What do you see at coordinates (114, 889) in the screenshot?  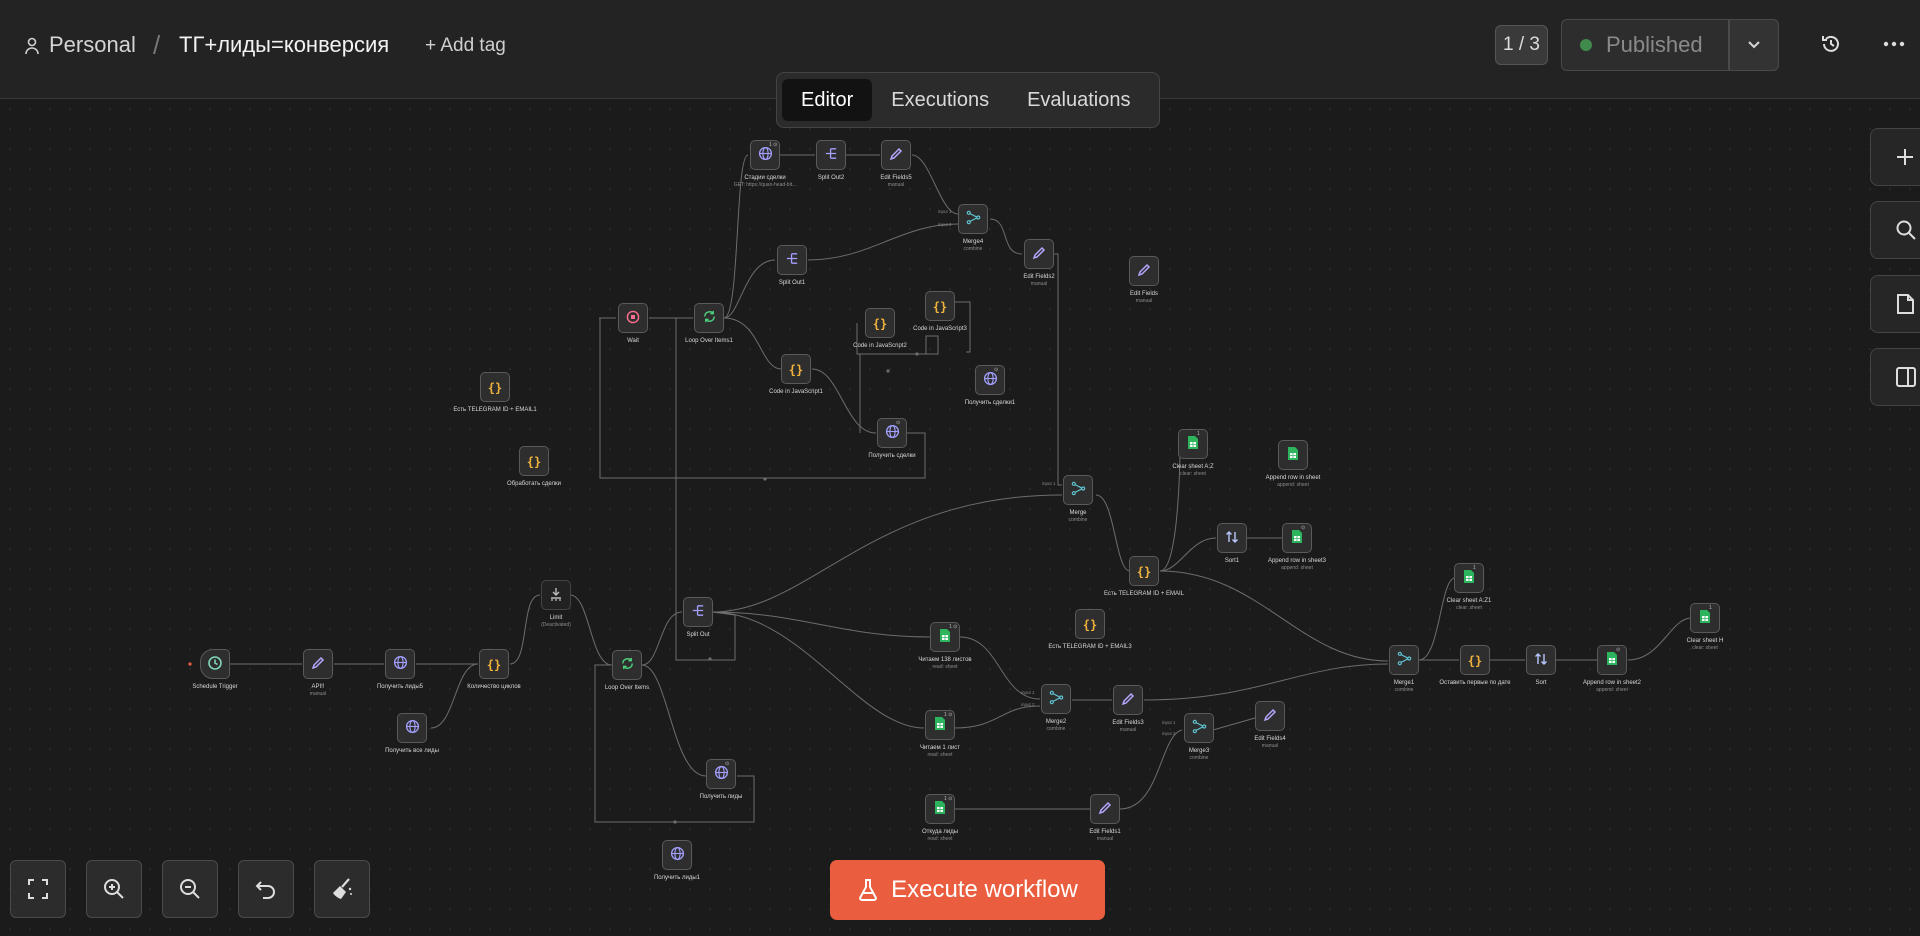 I see `zoom-in-button` at bounding box center [114, 889].